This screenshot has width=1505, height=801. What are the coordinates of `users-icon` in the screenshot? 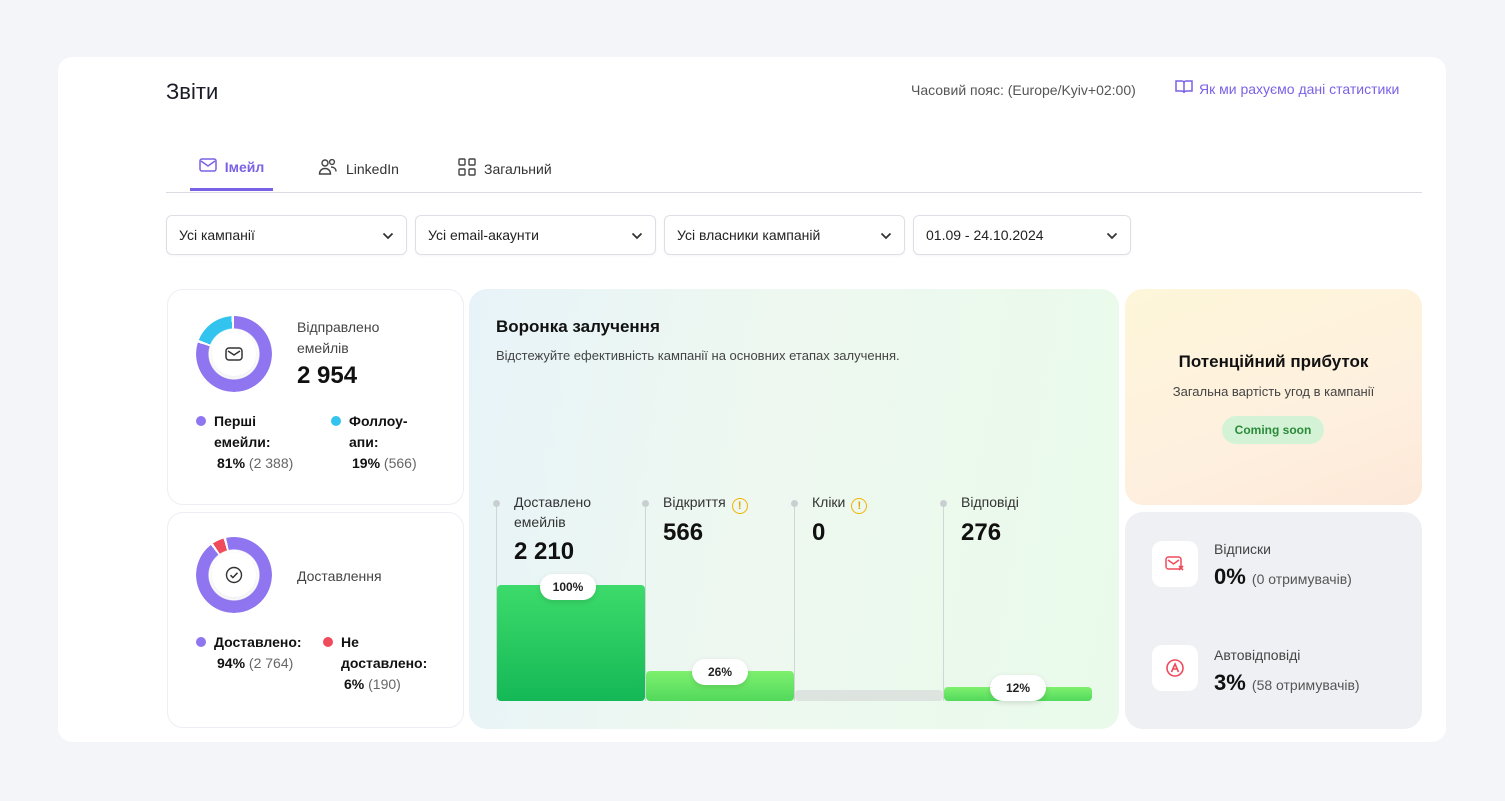 It's located at (328, 168).